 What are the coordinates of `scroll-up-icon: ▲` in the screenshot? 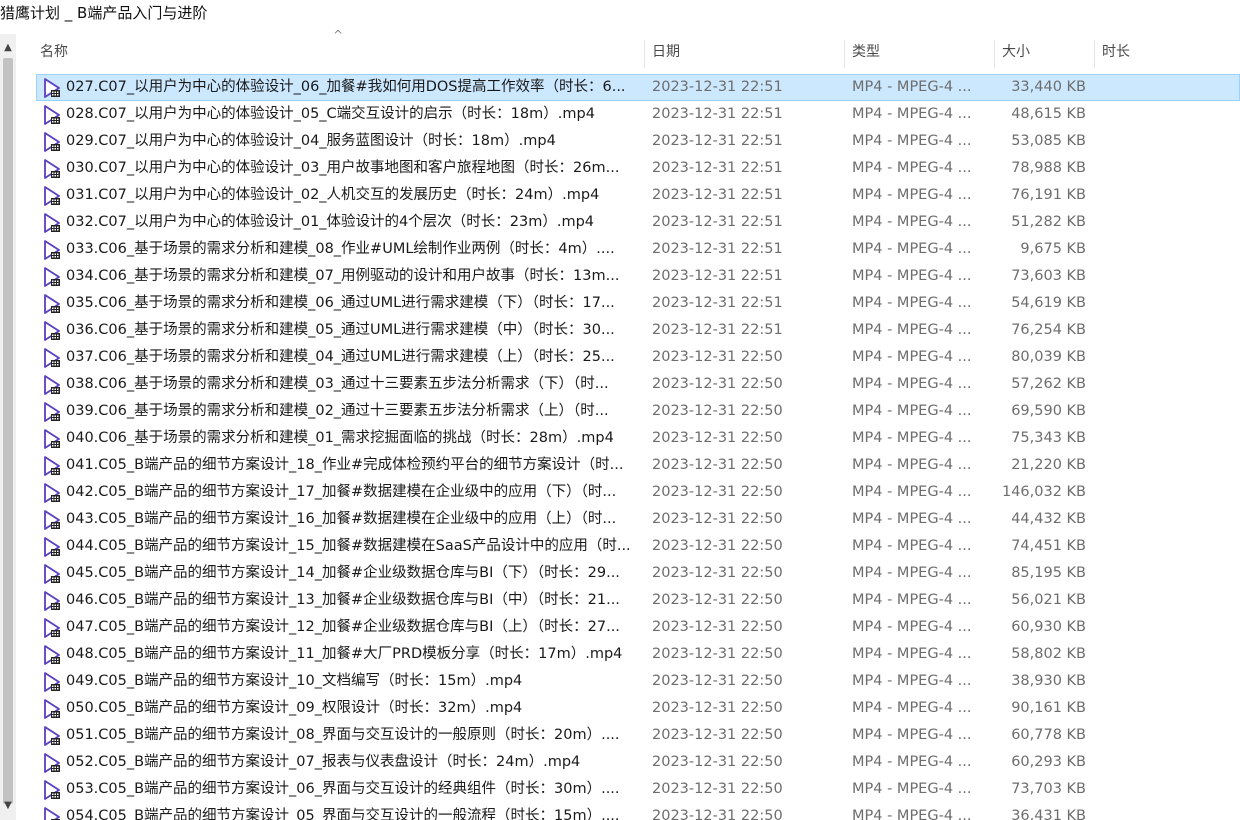 It's located at (8, 48).